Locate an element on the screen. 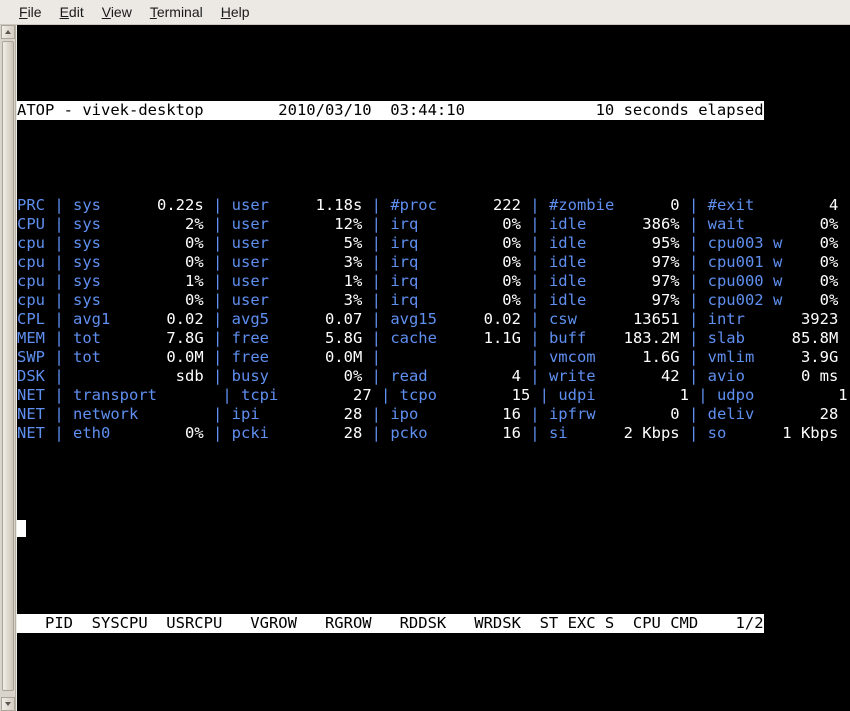 The width and height of the screenshot is (850, 711). scroll-up-button is located at coordinates (8, 32).